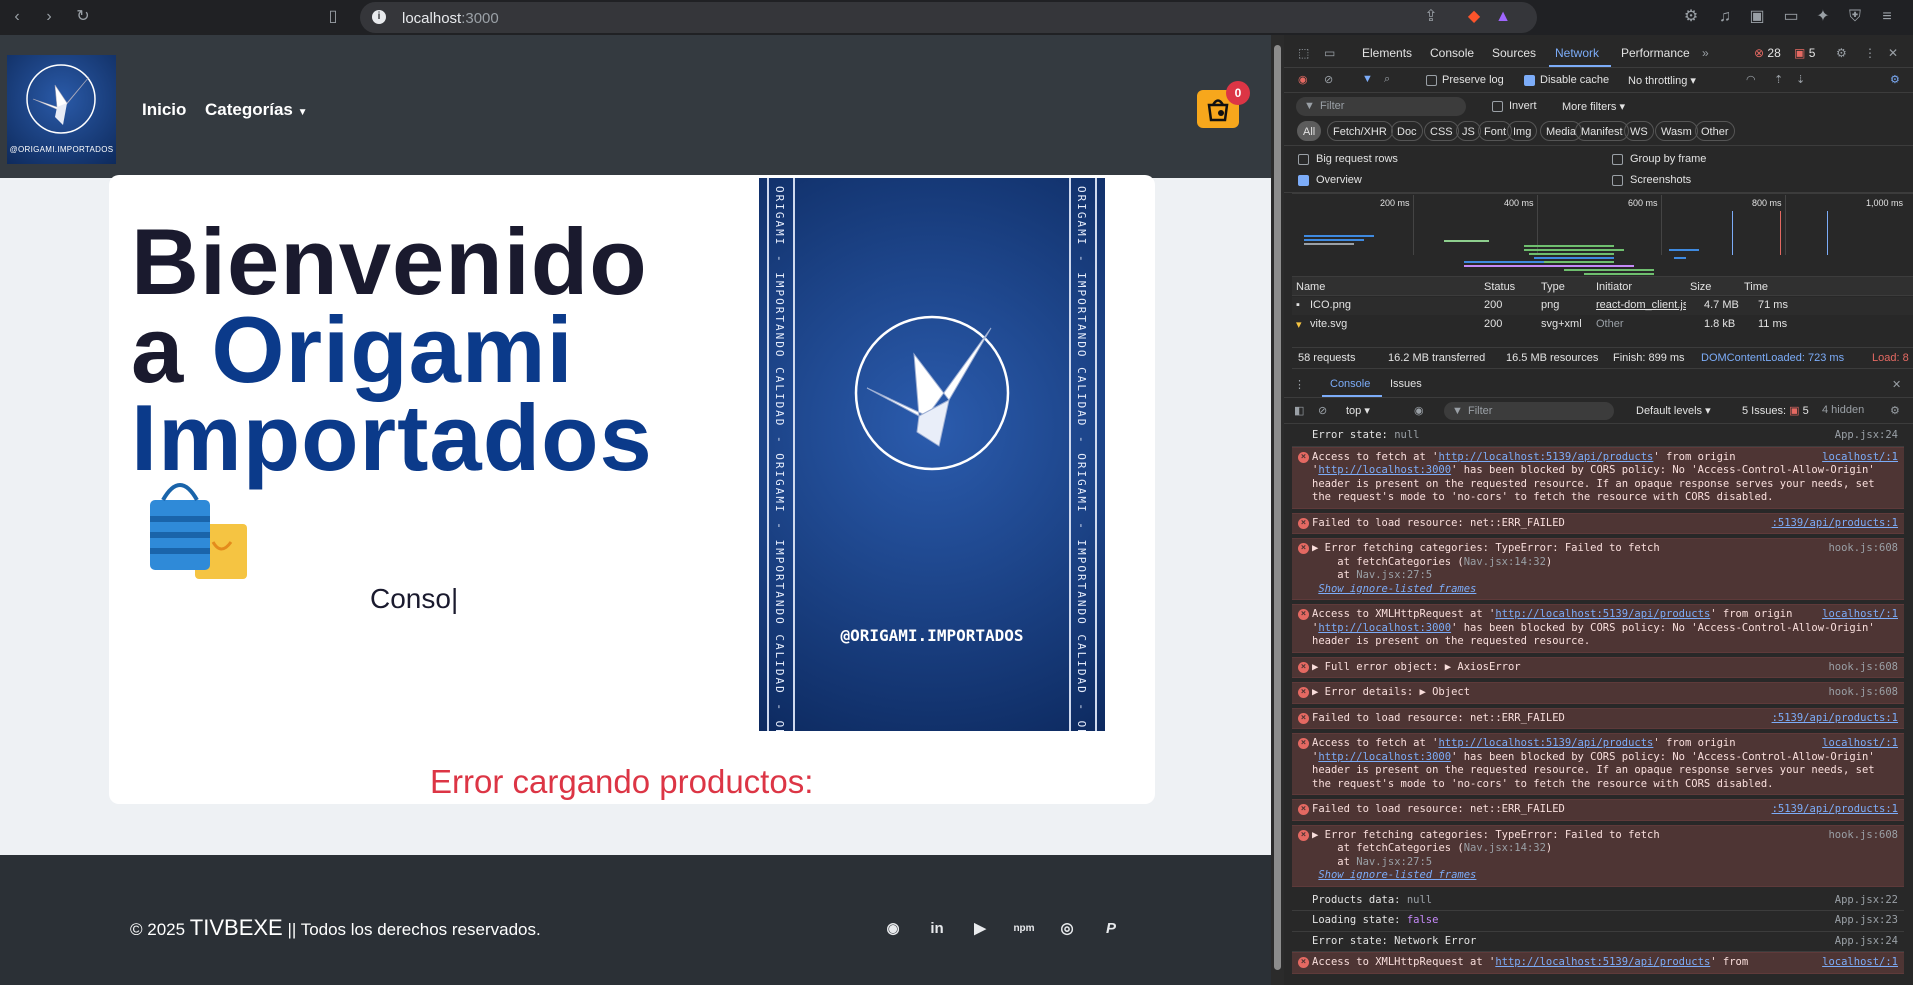  Describe the element at coordinates (1497, 106) in the screenshot. I see `invert-checkbox` at that location.